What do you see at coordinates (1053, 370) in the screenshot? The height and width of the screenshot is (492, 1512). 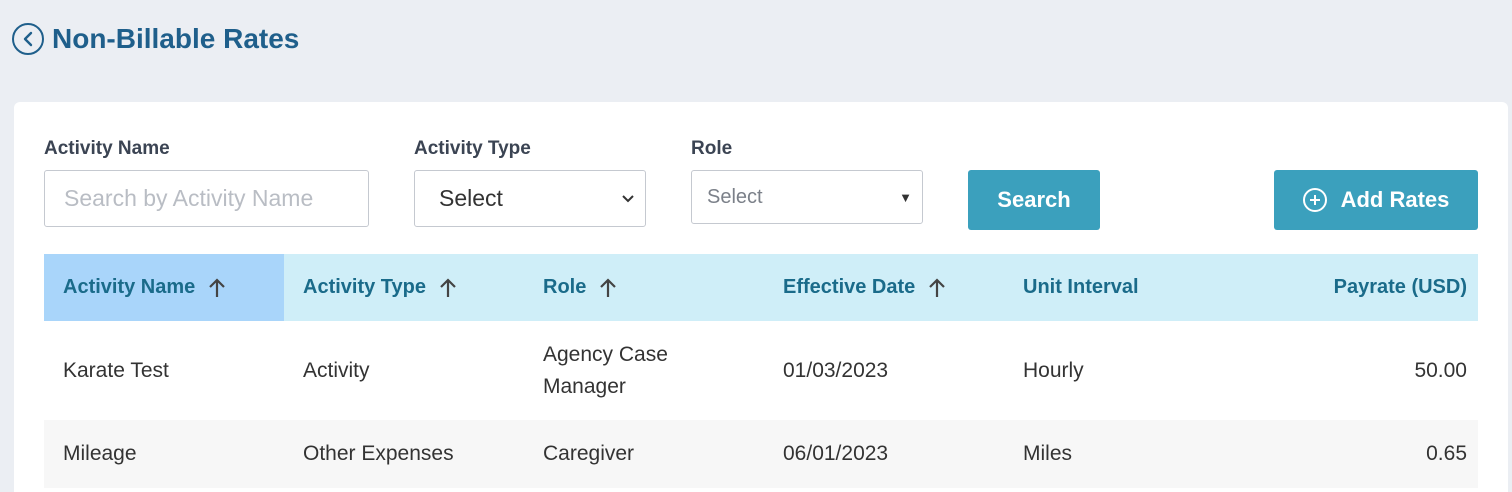 I see `cell-unit-interval: Hourly` at bounding box center [1053, 370].